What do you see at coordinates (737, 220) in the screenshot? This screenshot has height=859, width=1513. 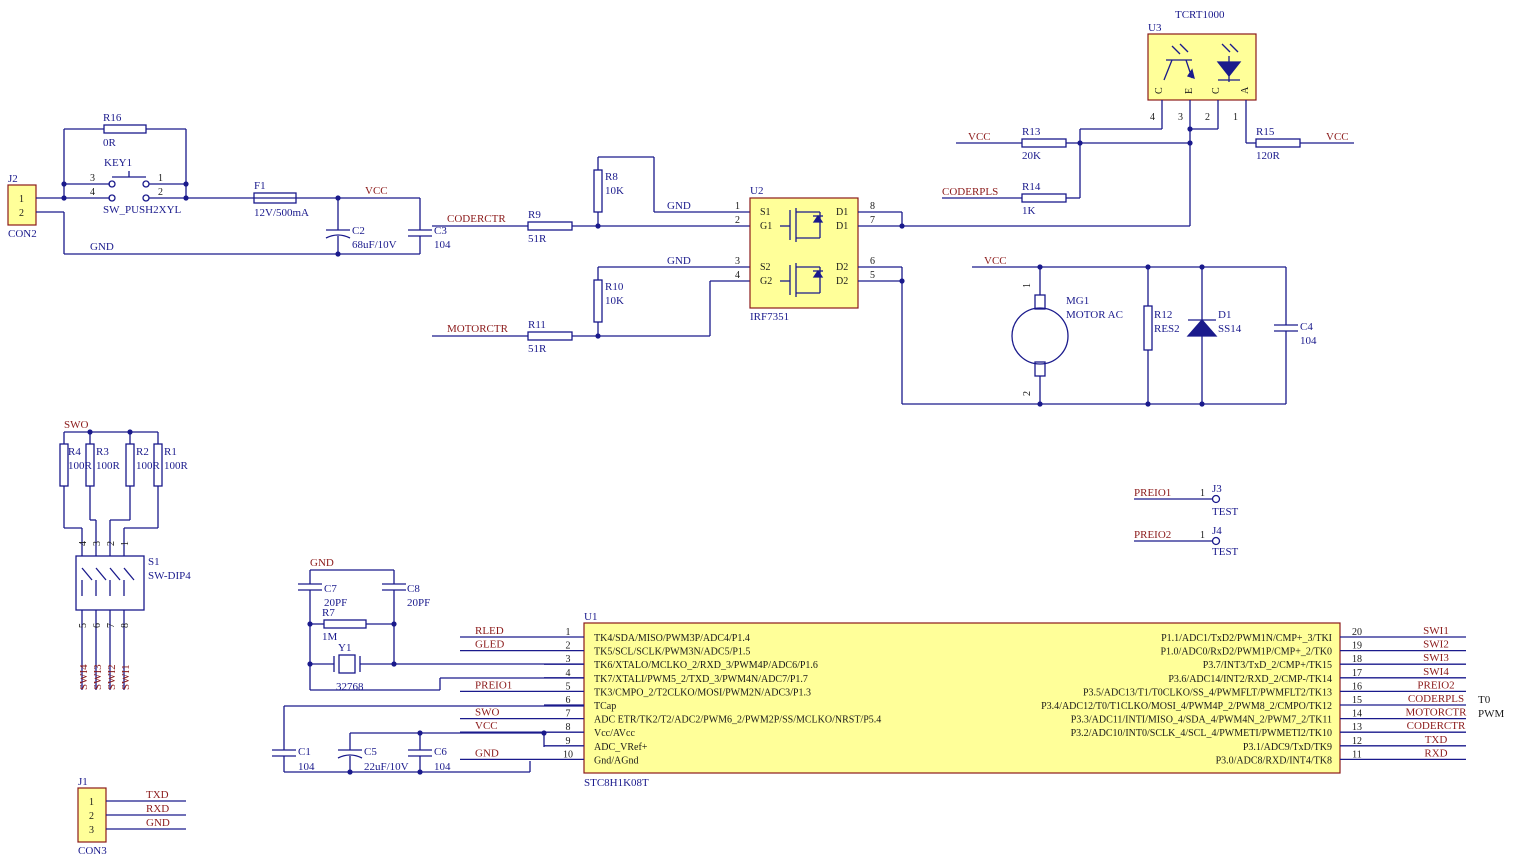 I see `u2-pin2: 2` at bounding box center [737, 220].